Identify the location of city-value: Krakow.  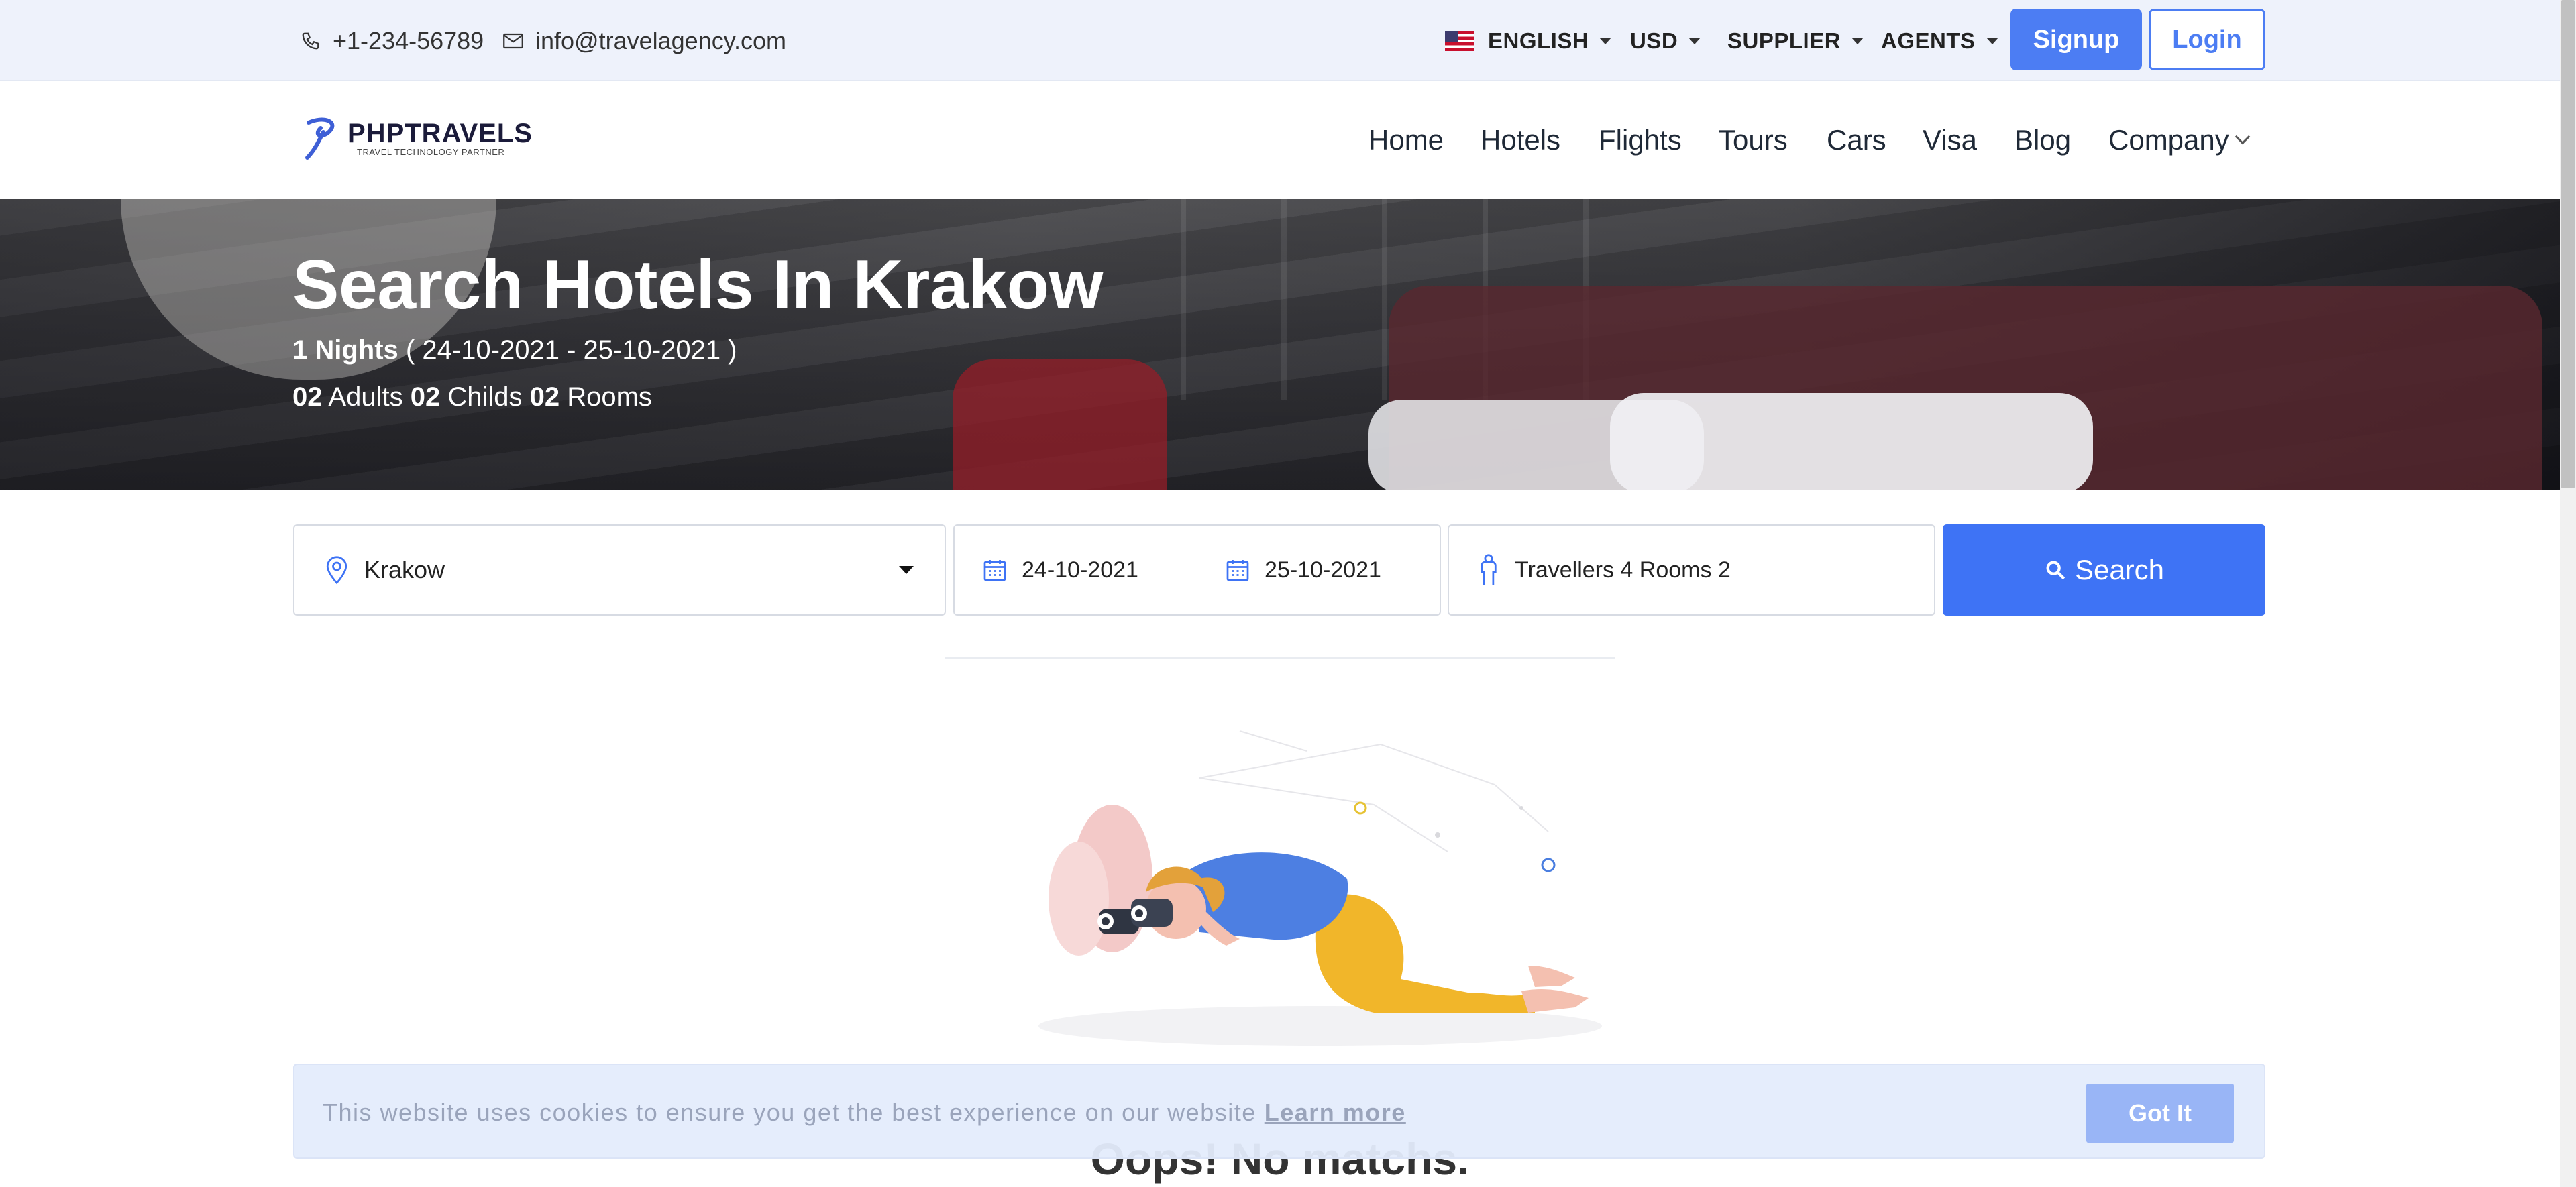
(404, 569).